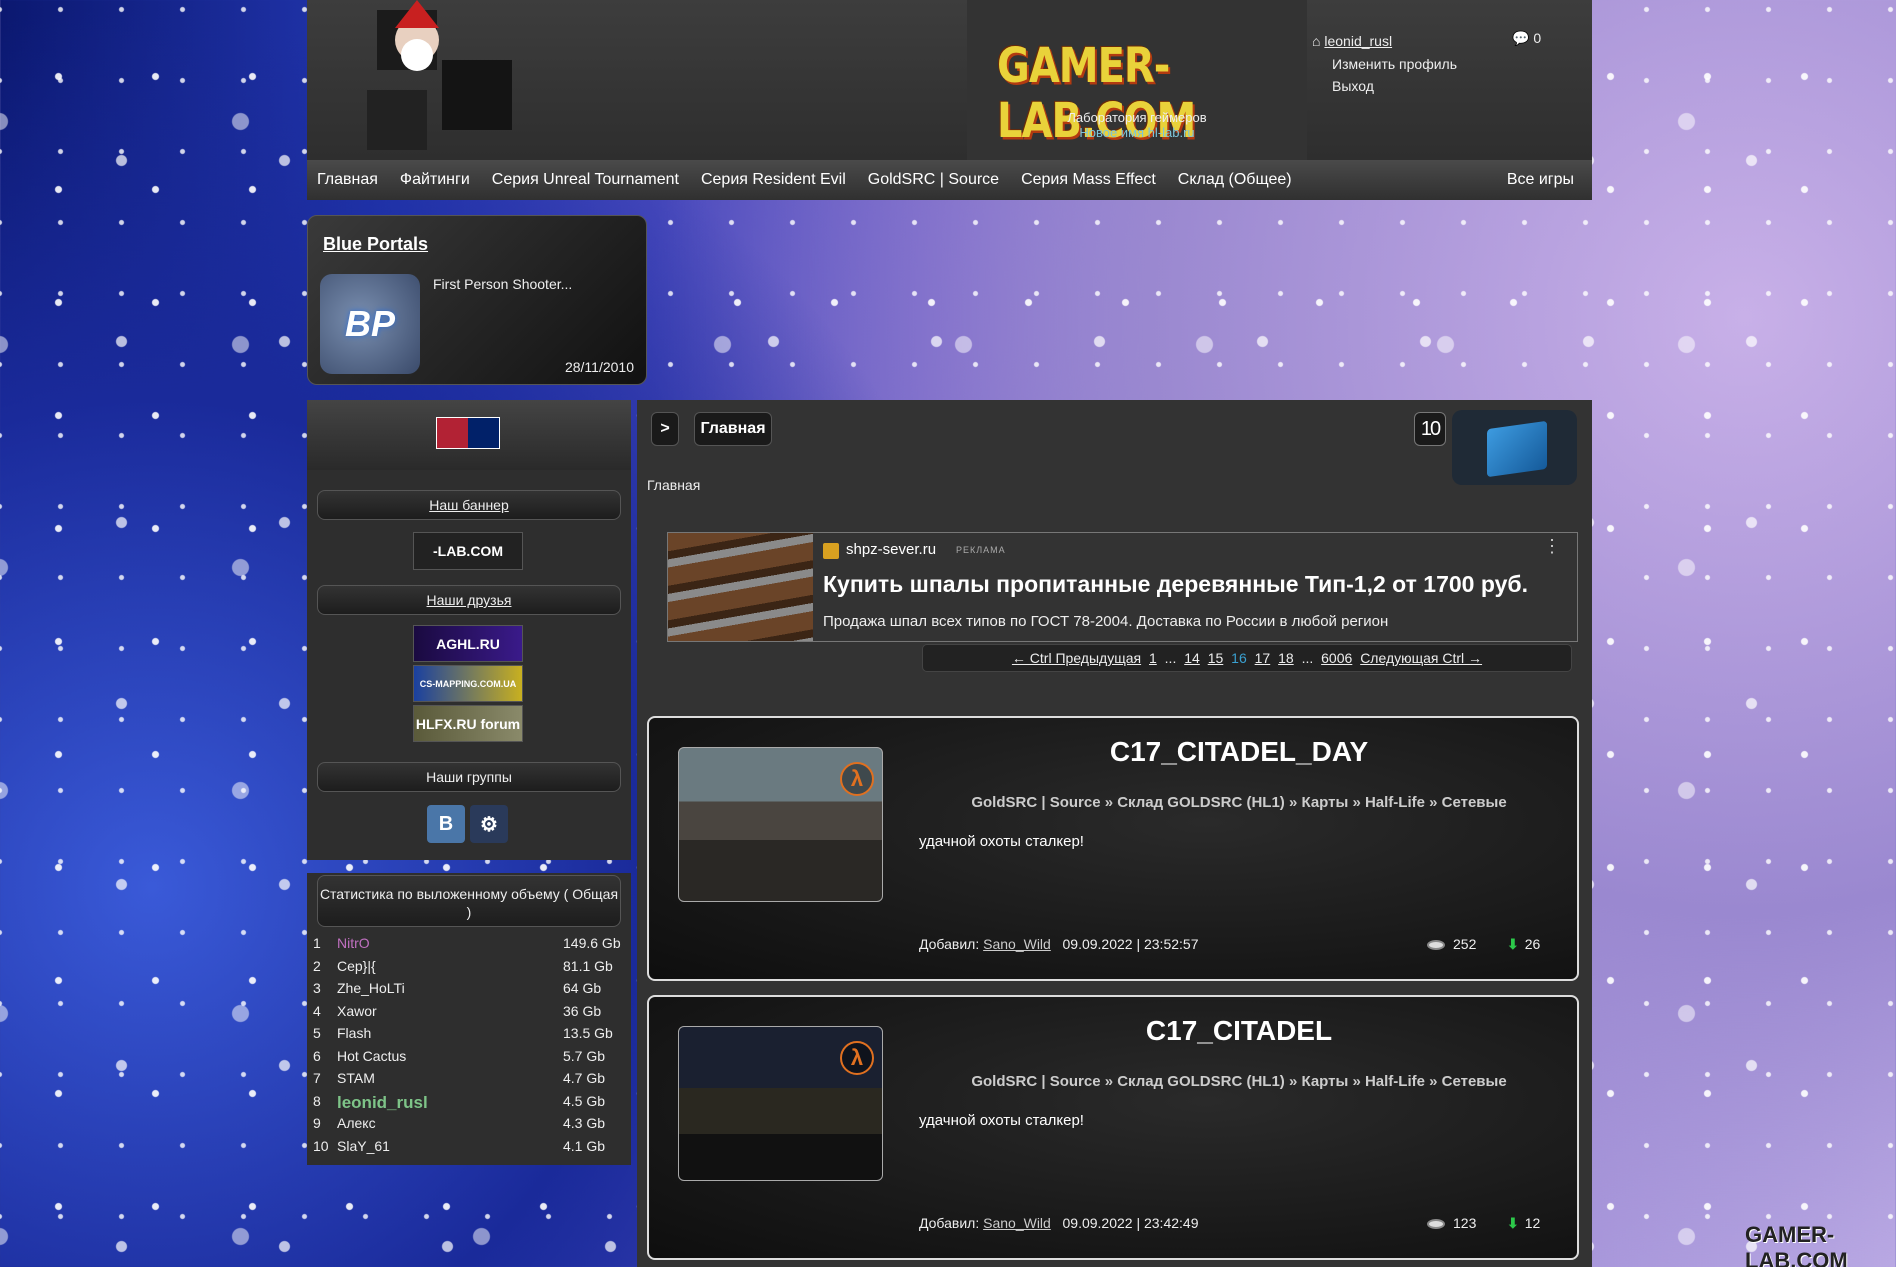 The height and width of the screenshot is (1267, 1896). I want to click on blue-portals-icon: BP, so click(370, 324).